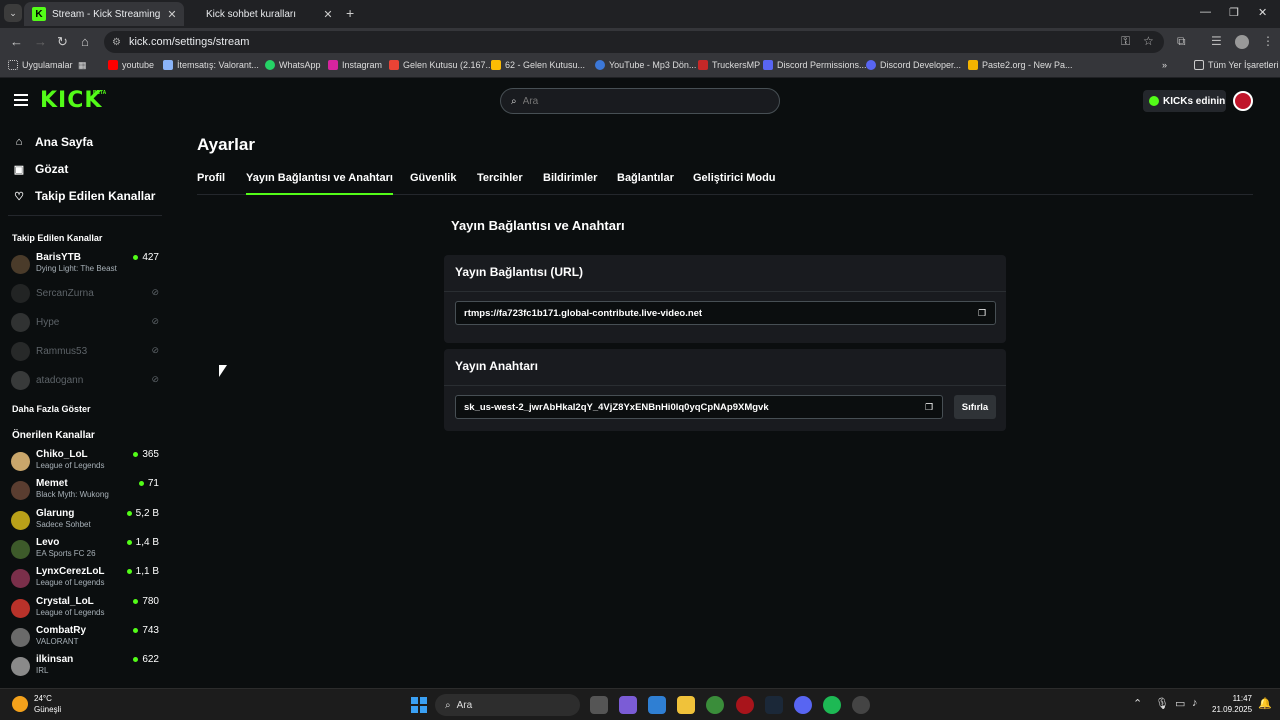  I want to click on channel-item-levo: Levo EA Sports FC 26 1,4 B, so click(86, 551).